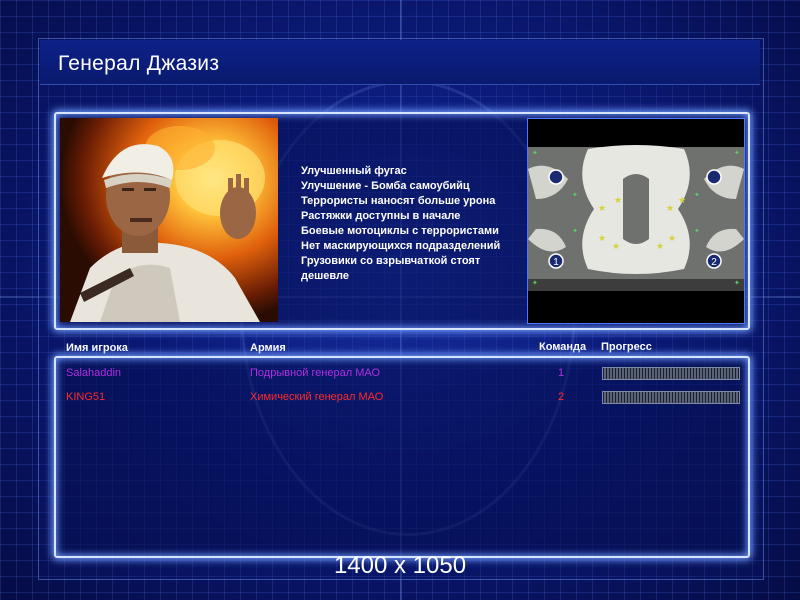  What do you see at coordinates (86, 397) in the screenshot?
I see `player-name: KING51` at bounding box center [86, 397].